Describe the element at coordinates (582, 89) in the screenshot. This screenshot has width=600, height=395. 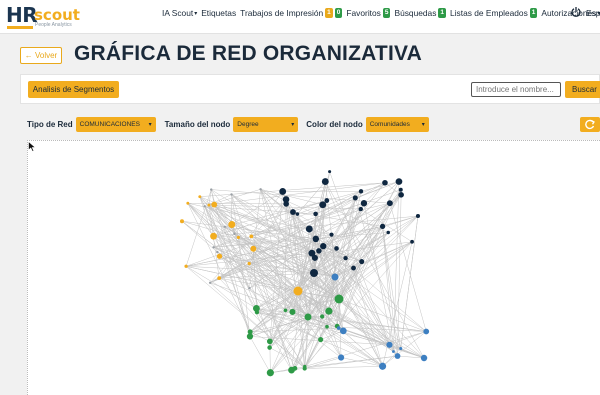
I see `search-button: Buscar` at that location.